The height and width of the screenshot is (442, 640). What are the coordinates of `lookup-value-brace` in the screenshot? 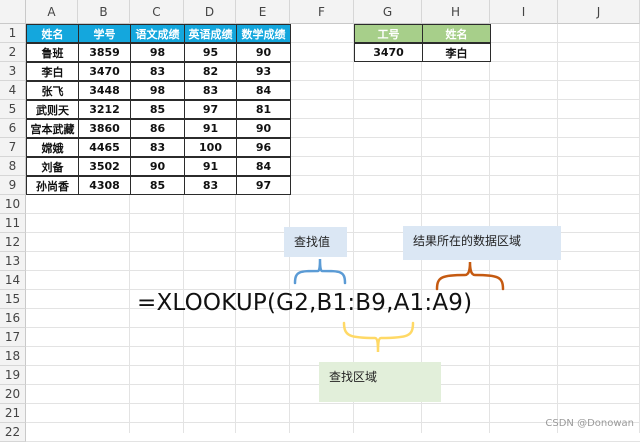 It's located at (320, 271).